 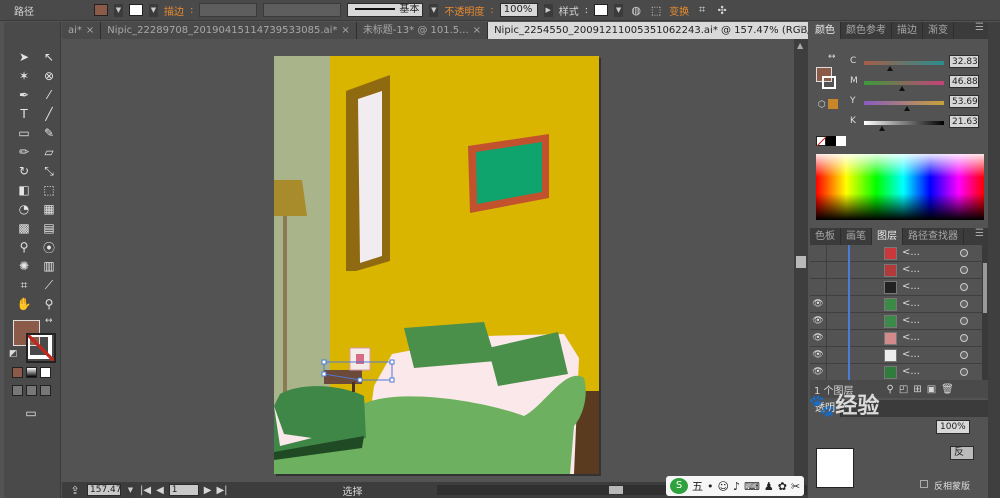 I want to click on panel-menu-icon: ☰, so click(x=981, y=30).